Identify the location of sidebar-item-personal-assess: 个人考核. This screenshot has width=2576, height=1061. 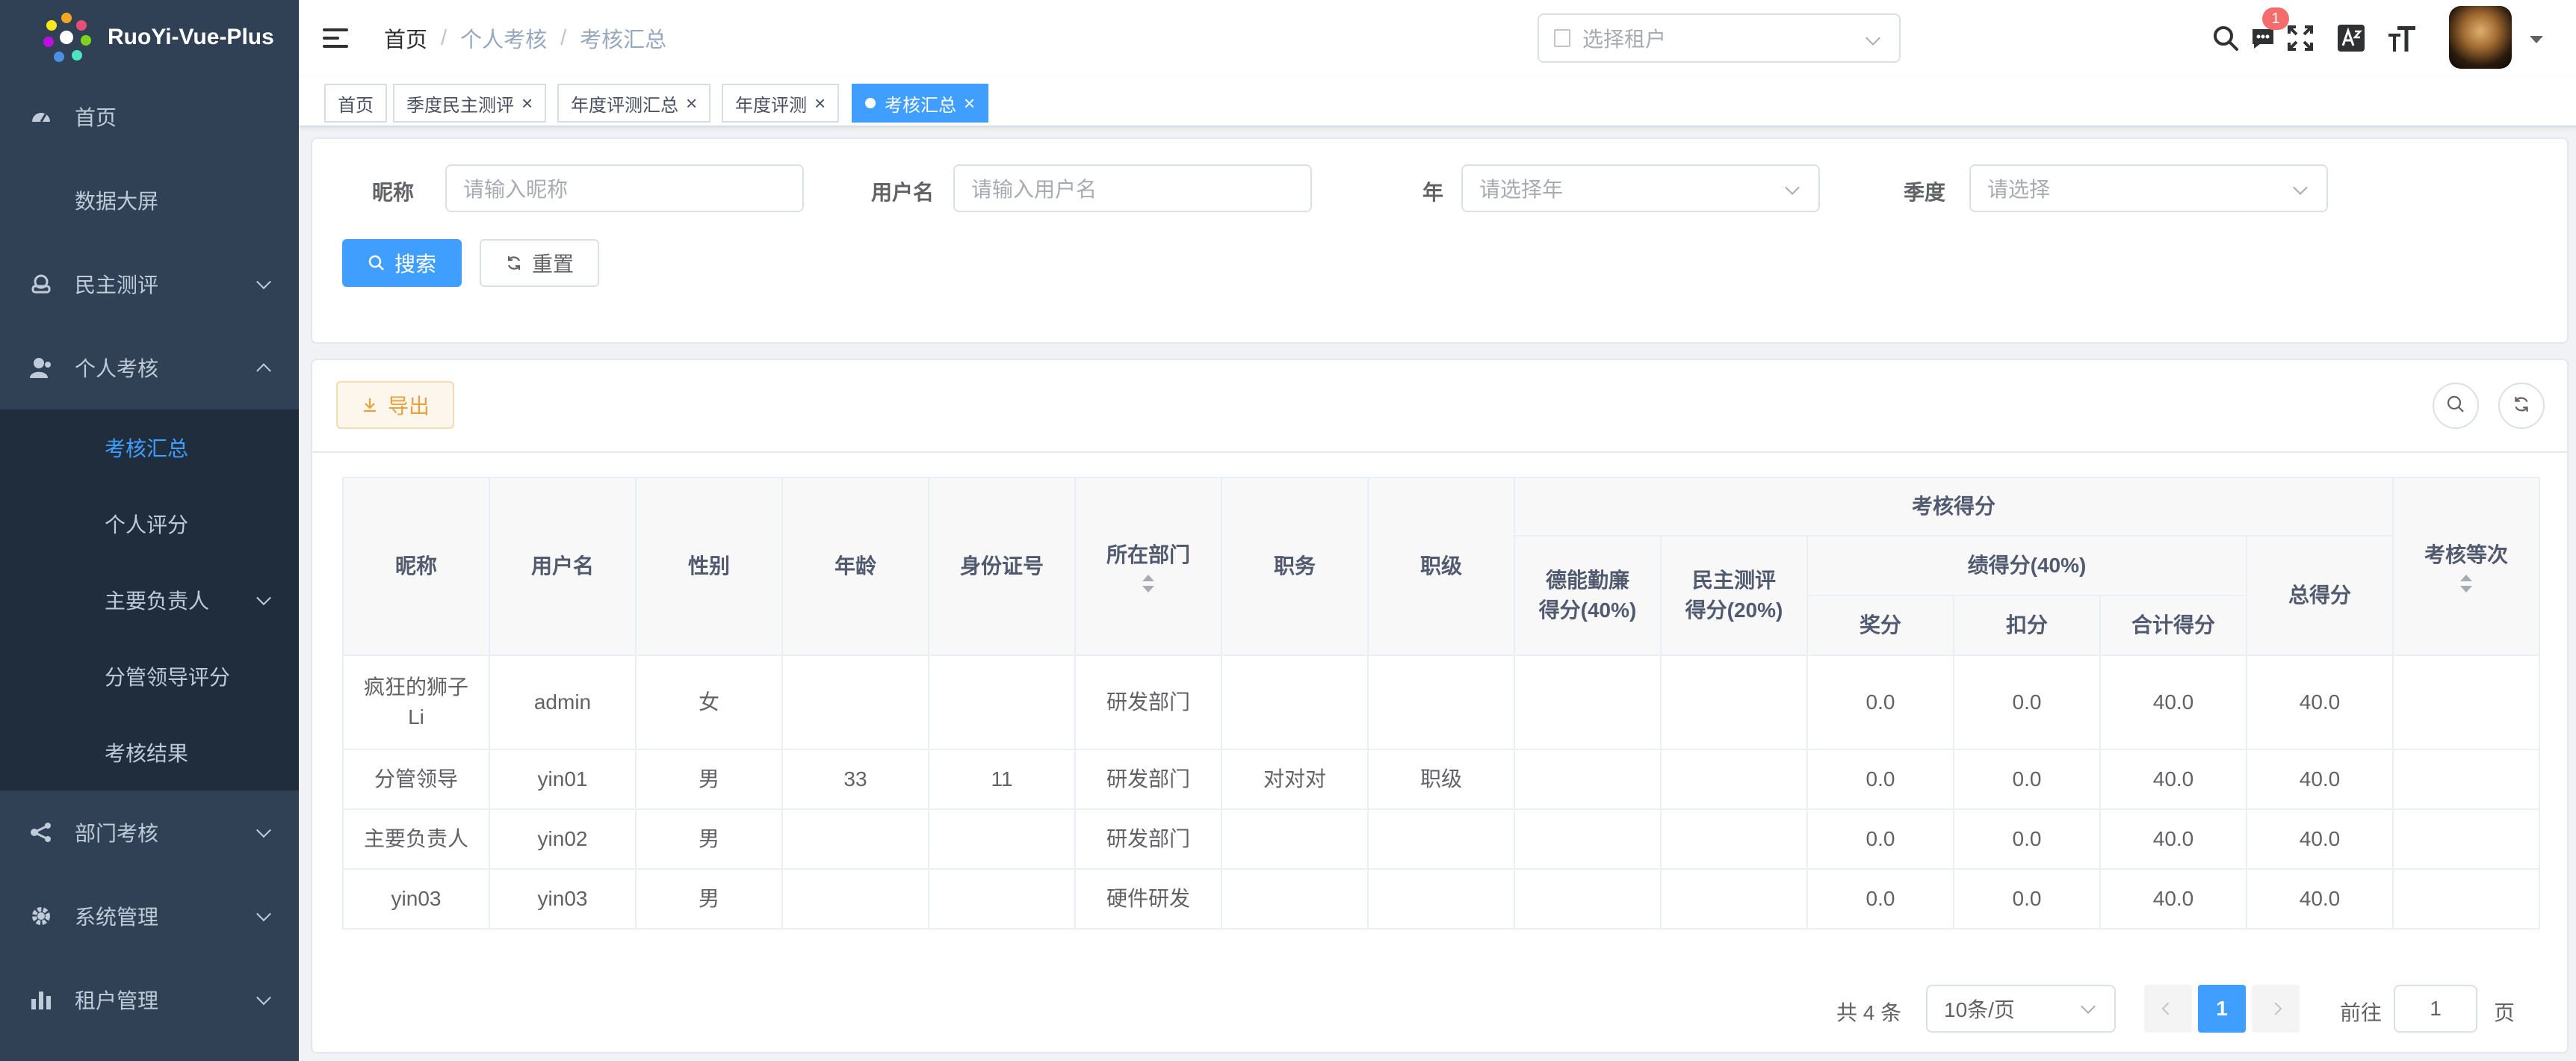
(149, 367).